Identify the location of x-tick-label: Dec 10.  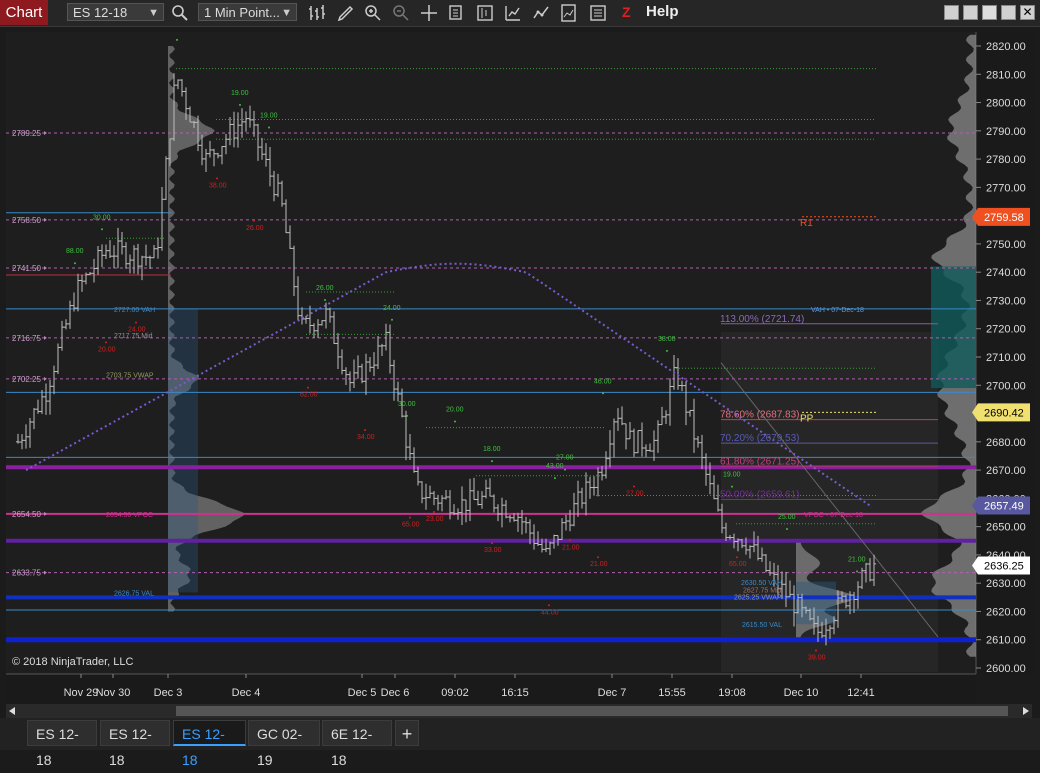
(801, 693).